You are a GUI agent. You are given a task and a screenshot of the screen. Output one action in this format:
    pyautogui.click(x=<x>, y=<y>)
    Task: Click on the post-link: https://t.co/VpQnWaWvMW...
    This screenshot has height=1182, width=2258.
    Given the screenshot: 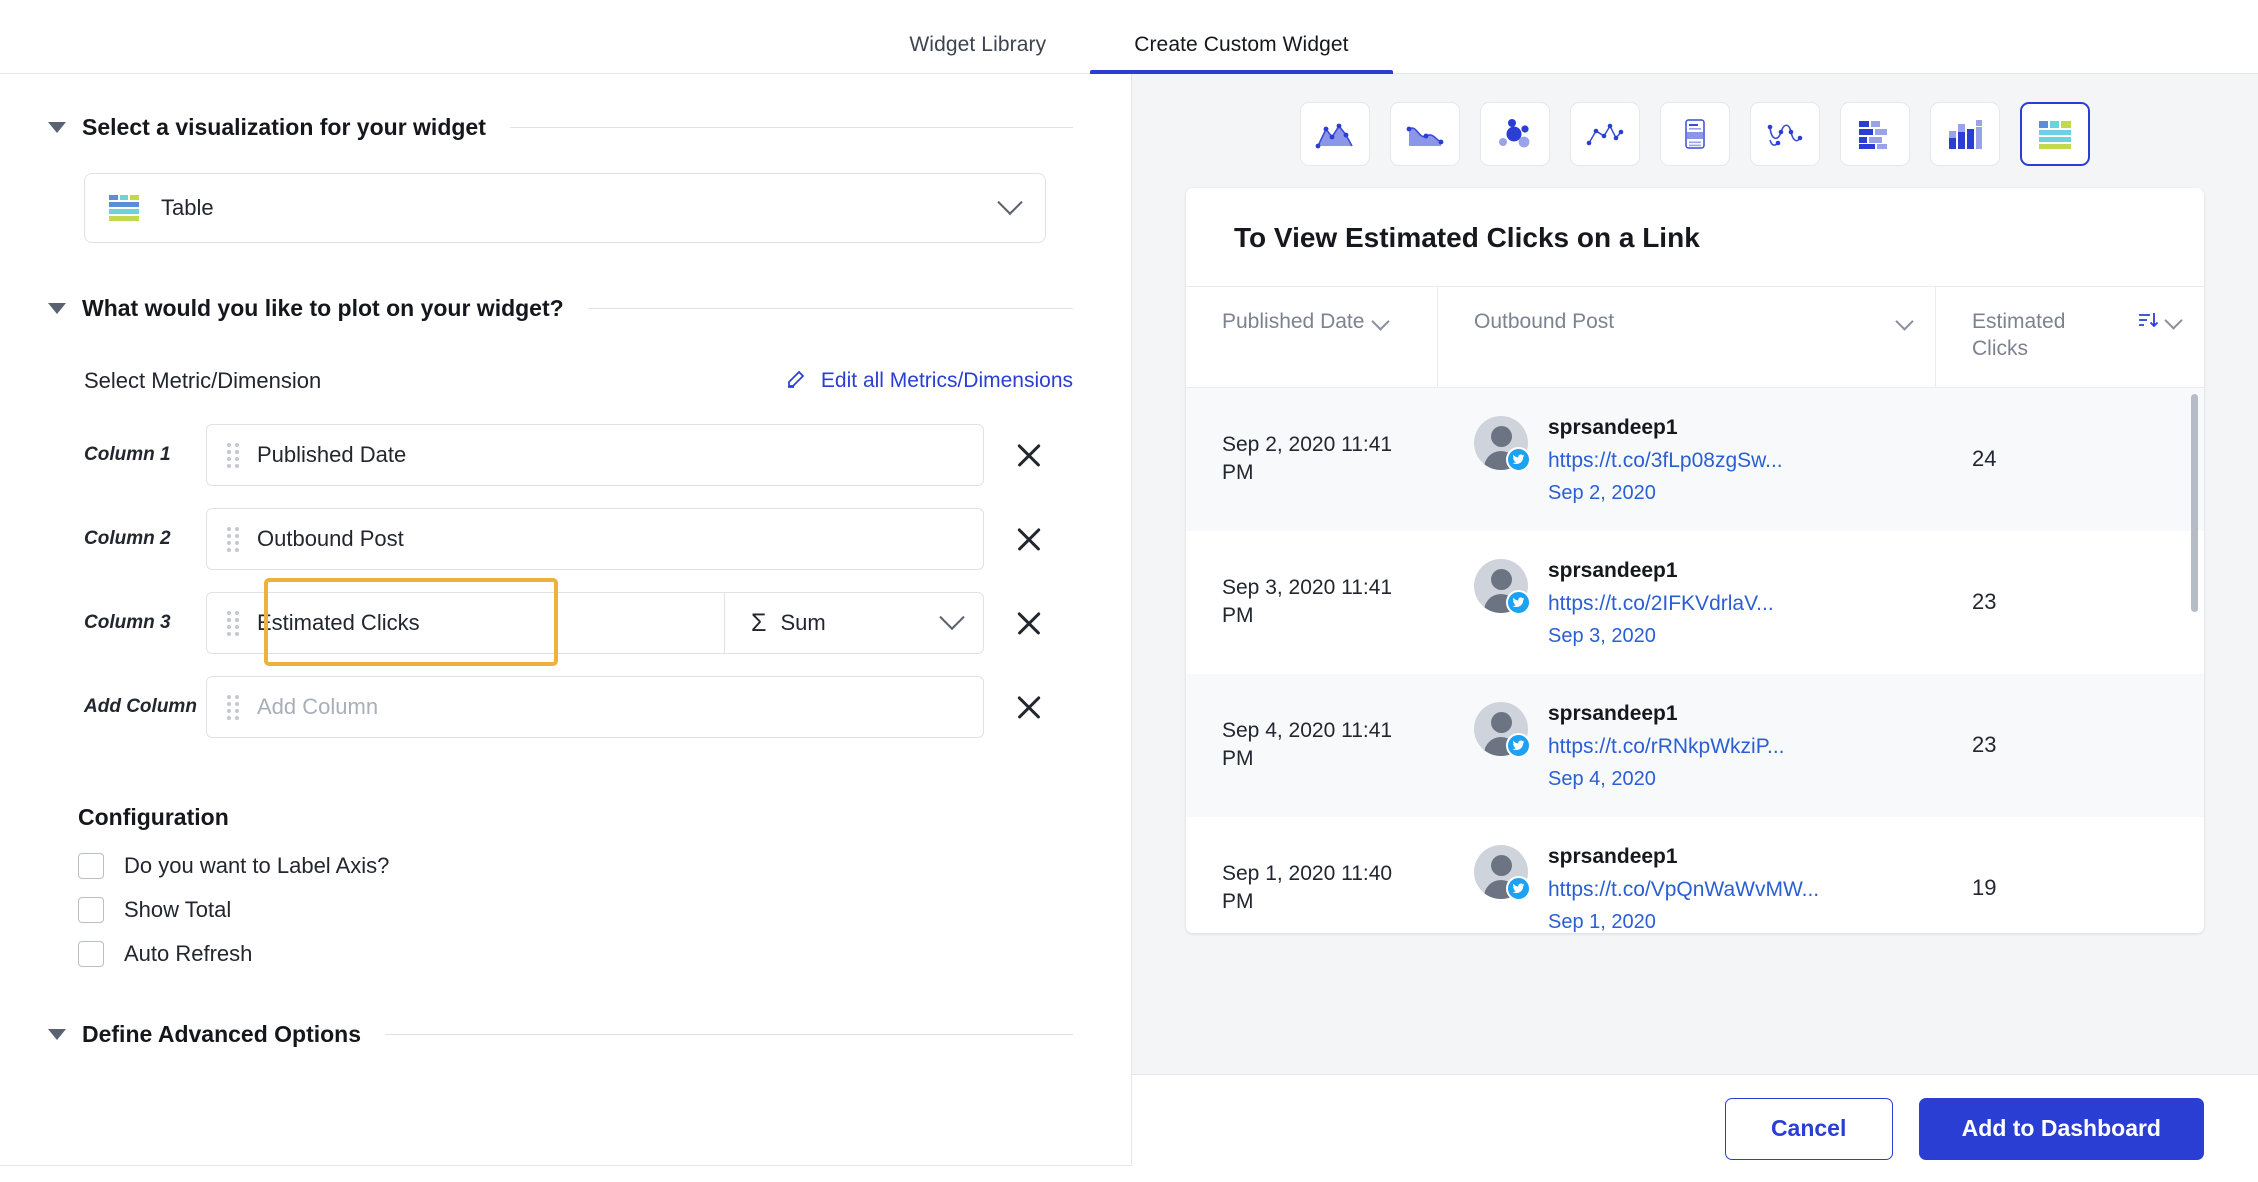 What is the action you would take?
    pyautogui.click(x=1683, y=890)
    